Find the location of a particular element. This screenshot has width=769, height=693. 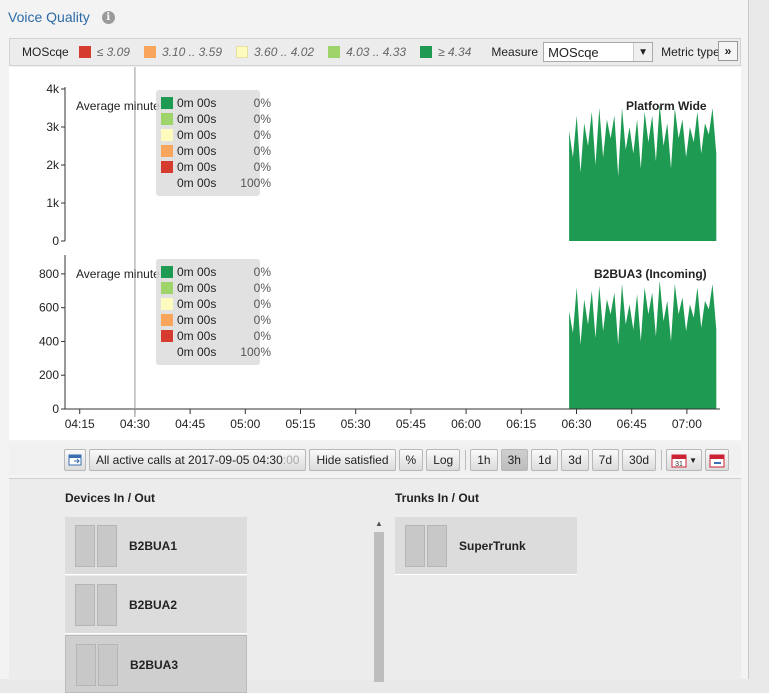

calendar-range-icon is located at coordinates (717, 460).